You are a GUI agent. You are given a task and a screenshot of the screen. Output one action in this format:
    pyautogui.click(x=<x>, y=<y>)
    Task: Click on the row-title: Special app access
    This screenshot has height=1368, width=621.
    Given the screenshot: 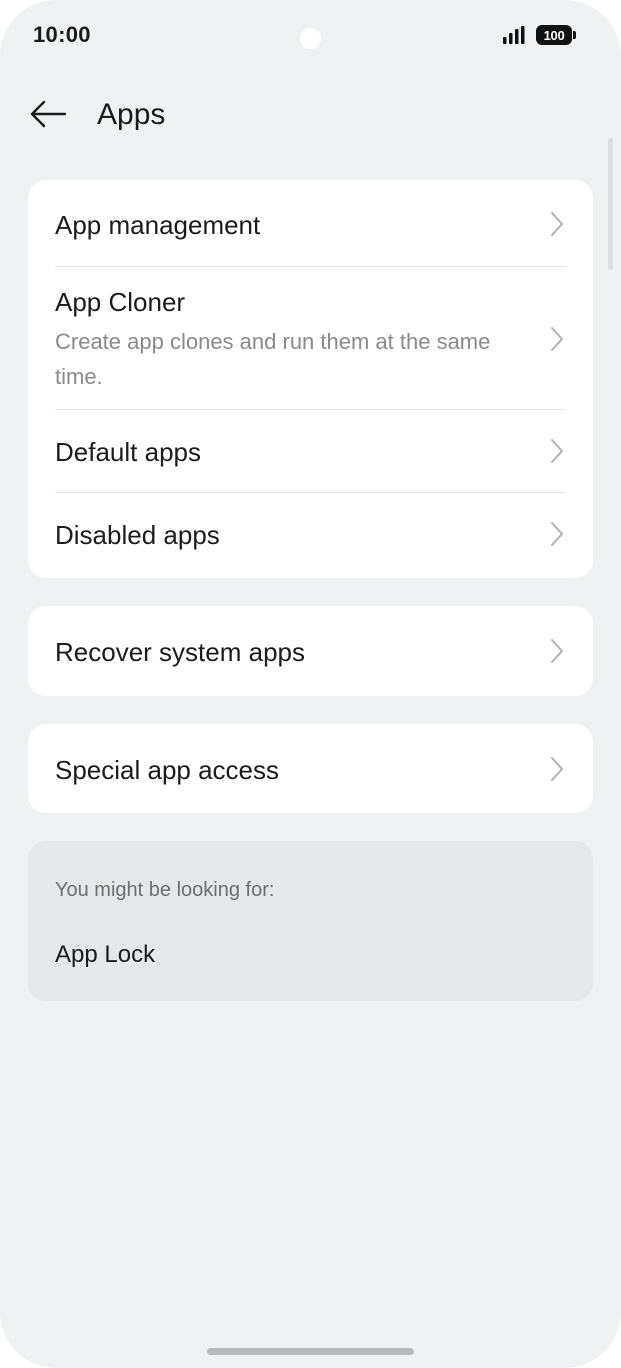 What is the action you would take?
    pyautogui.click(x=167, y=770)
    